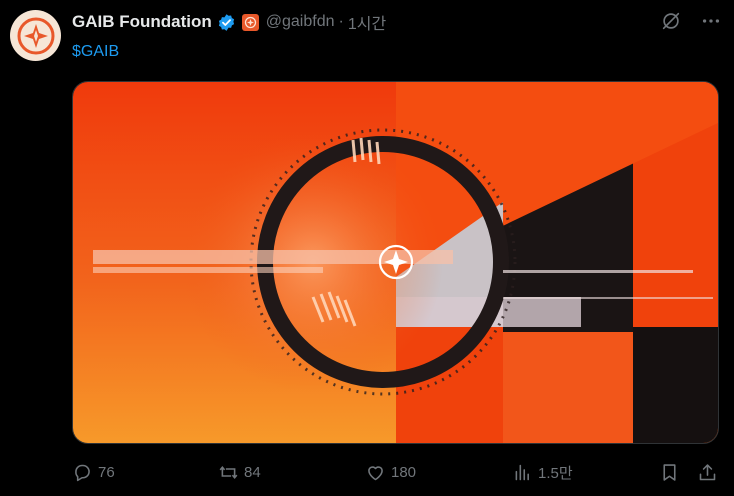 This screenshot has width=734, height=496. What do you see at coordinates (390, 472) in the screenshot?
I see `like-button: 180` at bounding box center [390, 472].